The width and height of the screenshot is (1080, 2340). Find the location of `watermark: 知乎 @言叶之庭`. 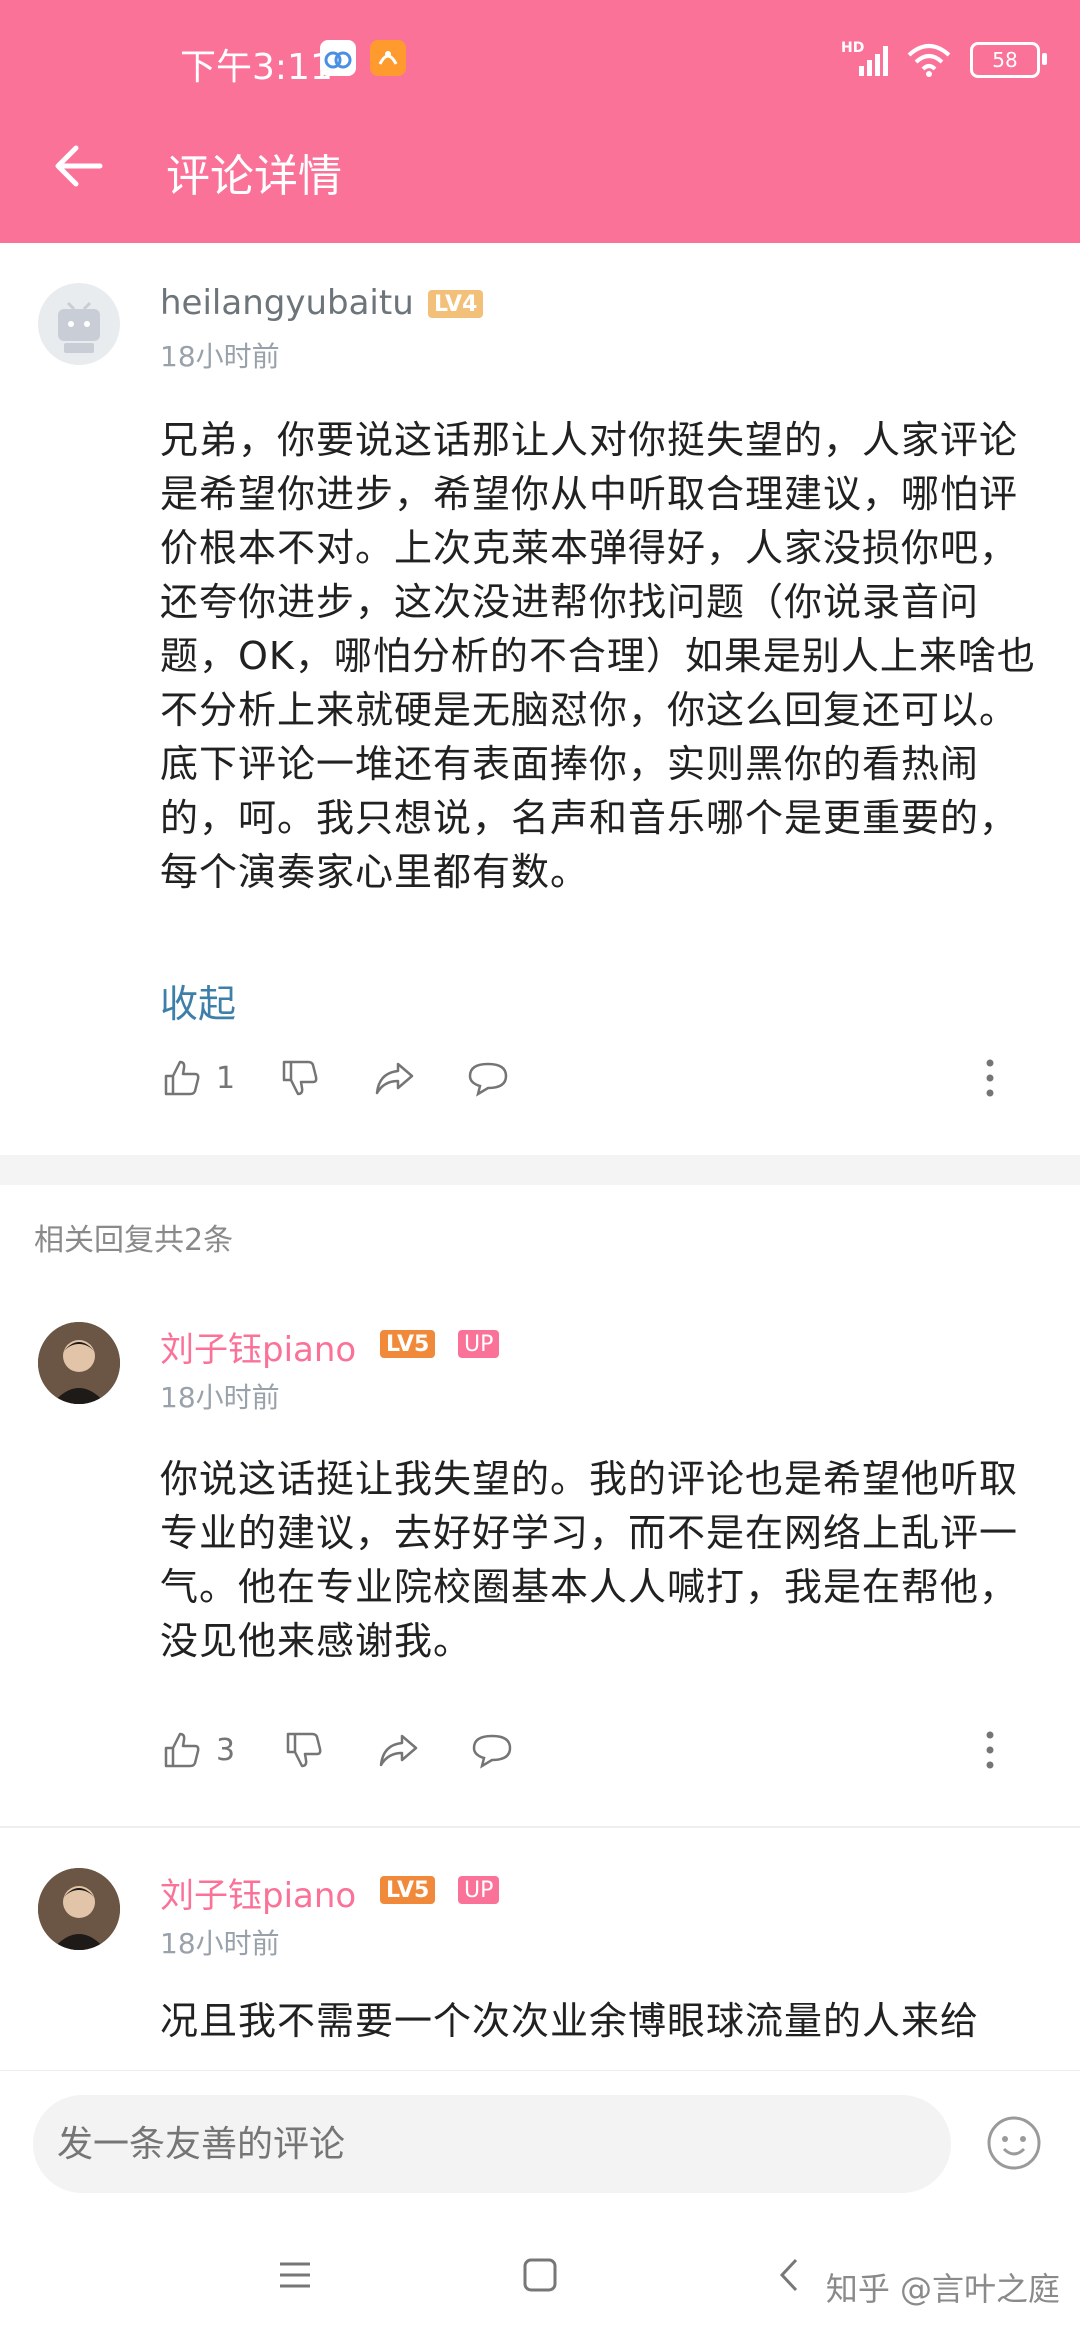

watermark: 知乎 @言叶之庭 is located at coordinates (942, 2289).